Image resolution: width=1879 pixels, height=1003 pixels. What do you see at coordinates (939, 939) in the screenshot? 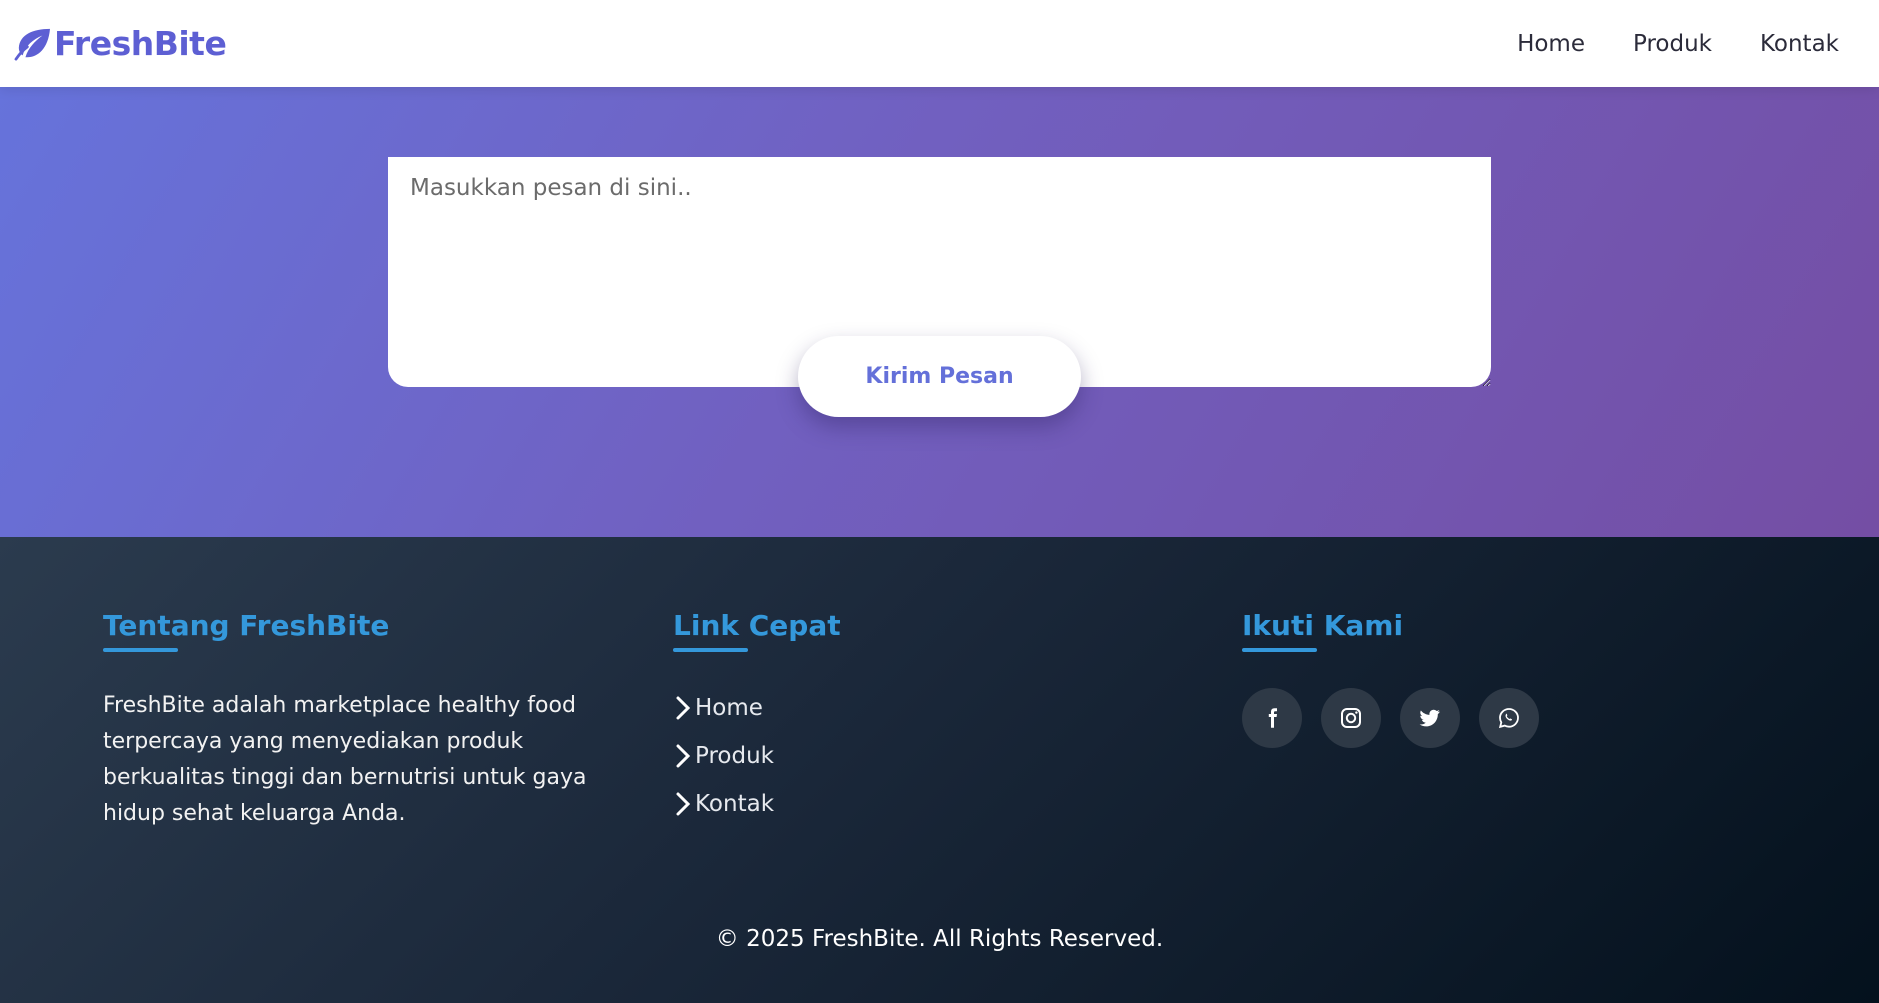
I see `copyright-text: © 2025 FreshBite. All Rights Reserved.` at bounding box center [939, 939].